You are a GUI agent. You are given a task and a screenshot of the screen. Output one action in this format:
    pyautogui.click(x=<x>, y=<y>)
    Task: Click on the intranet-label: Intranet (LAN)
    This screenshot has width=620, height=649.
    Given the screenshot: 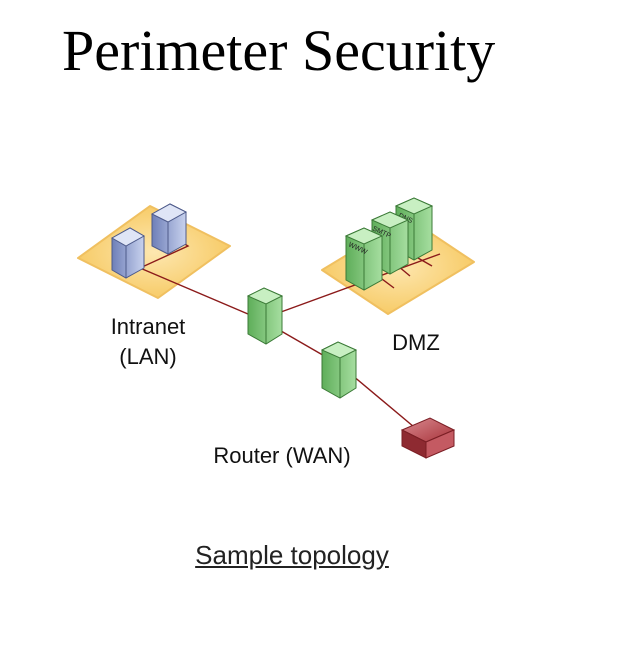 What is the action you would take?
    pyautogui.click(x=148, y=342)
    